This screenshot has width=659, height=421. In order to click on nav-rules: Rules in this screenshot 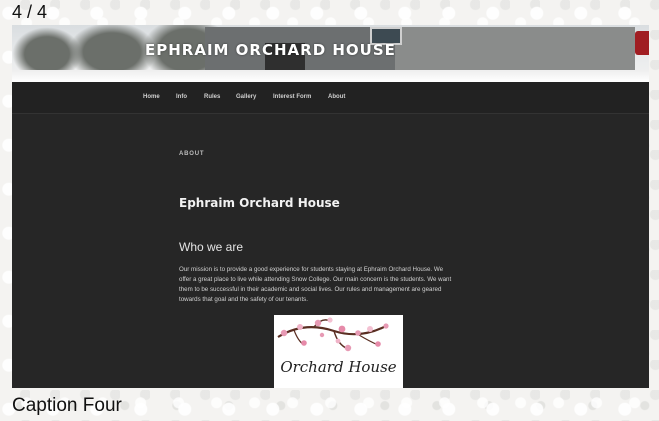, I will do `click(212, 97)`.